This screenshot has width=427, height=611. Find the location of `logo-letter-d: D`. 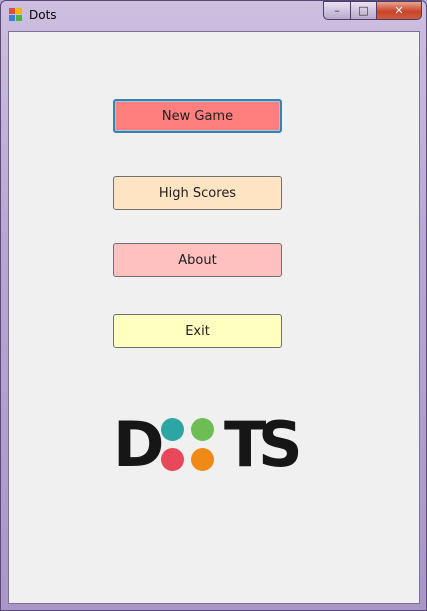

logo-letter-d: D is located at coordinates (139, 444).